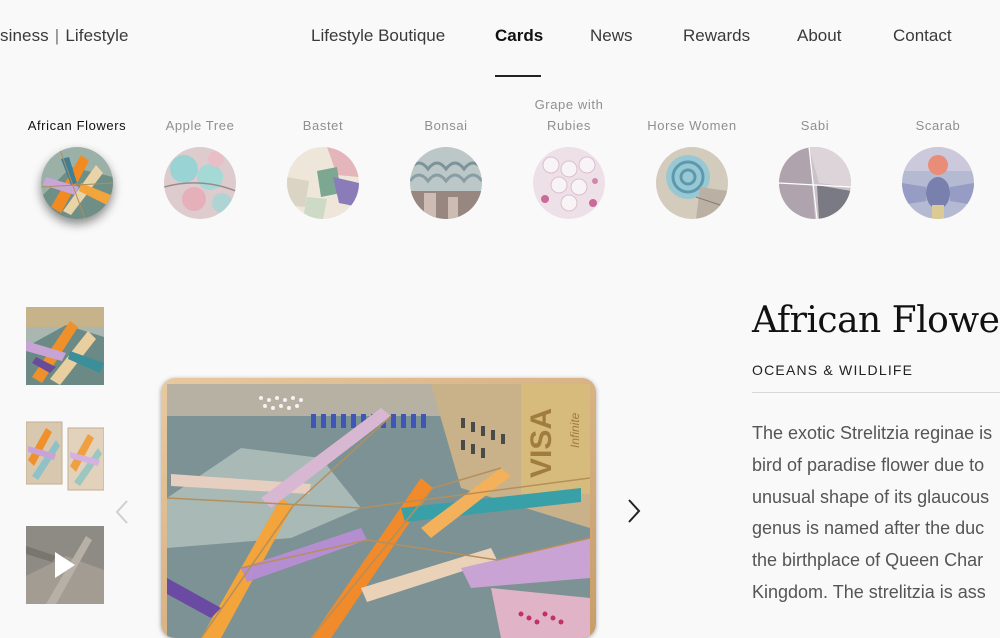 This screenshot has height=638, width=1000. I want to click on design-swatch-african-flowers, so click(77, 183).